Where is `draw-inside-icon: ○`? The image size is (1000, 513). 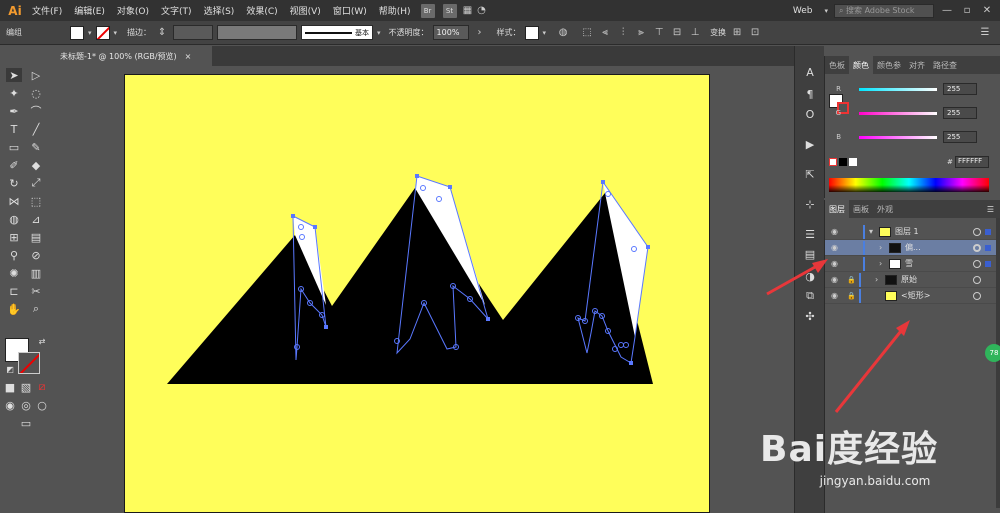
draw-inside-icon: ○ is located at coordinates (42, 405).